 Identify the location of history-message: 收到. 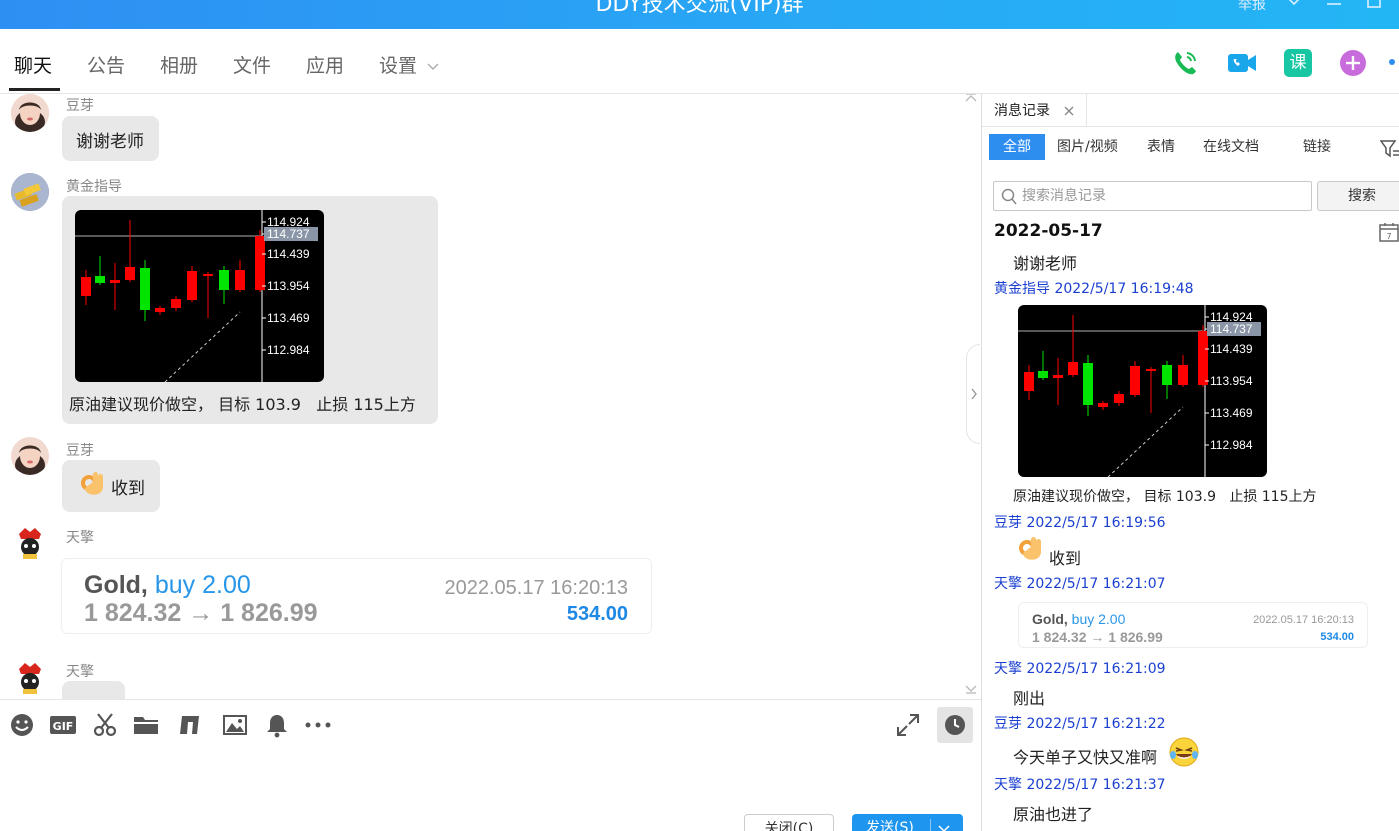
(1065, 557).